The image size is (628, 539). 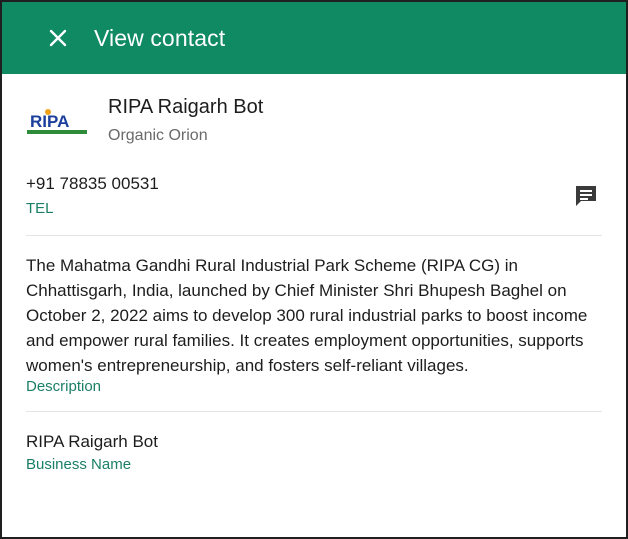 I want to click on phone-label: TEL, so click(x=40, y=208).